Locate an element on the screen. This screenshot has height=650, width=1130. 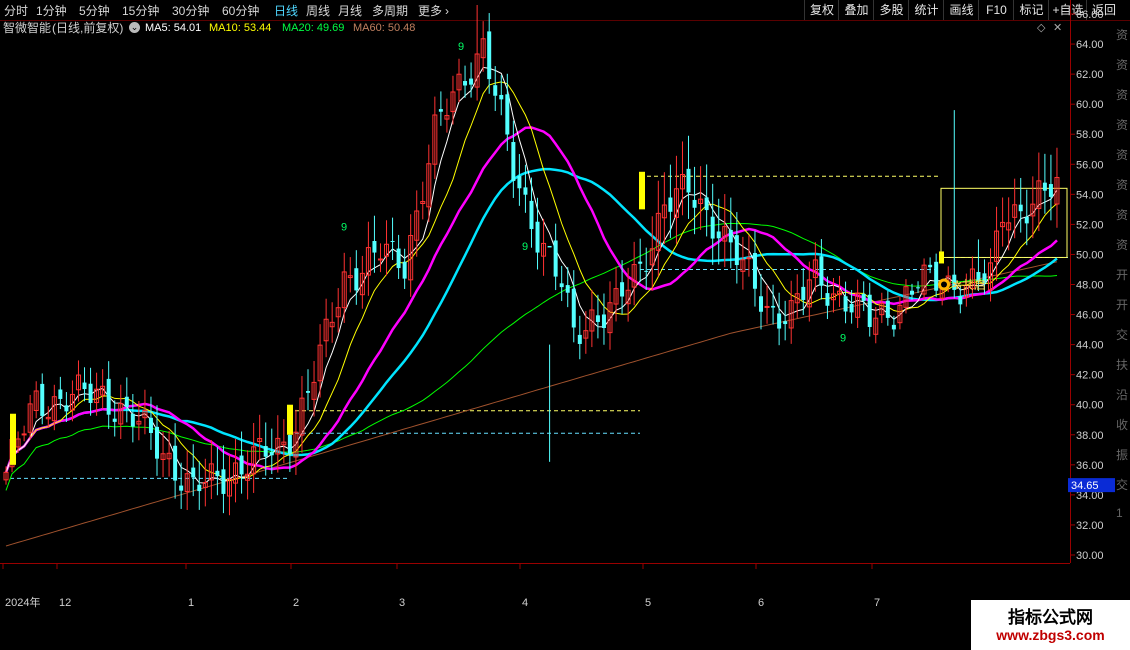
side-tab-glyph: 振 is located at coordinates (1122, 454).